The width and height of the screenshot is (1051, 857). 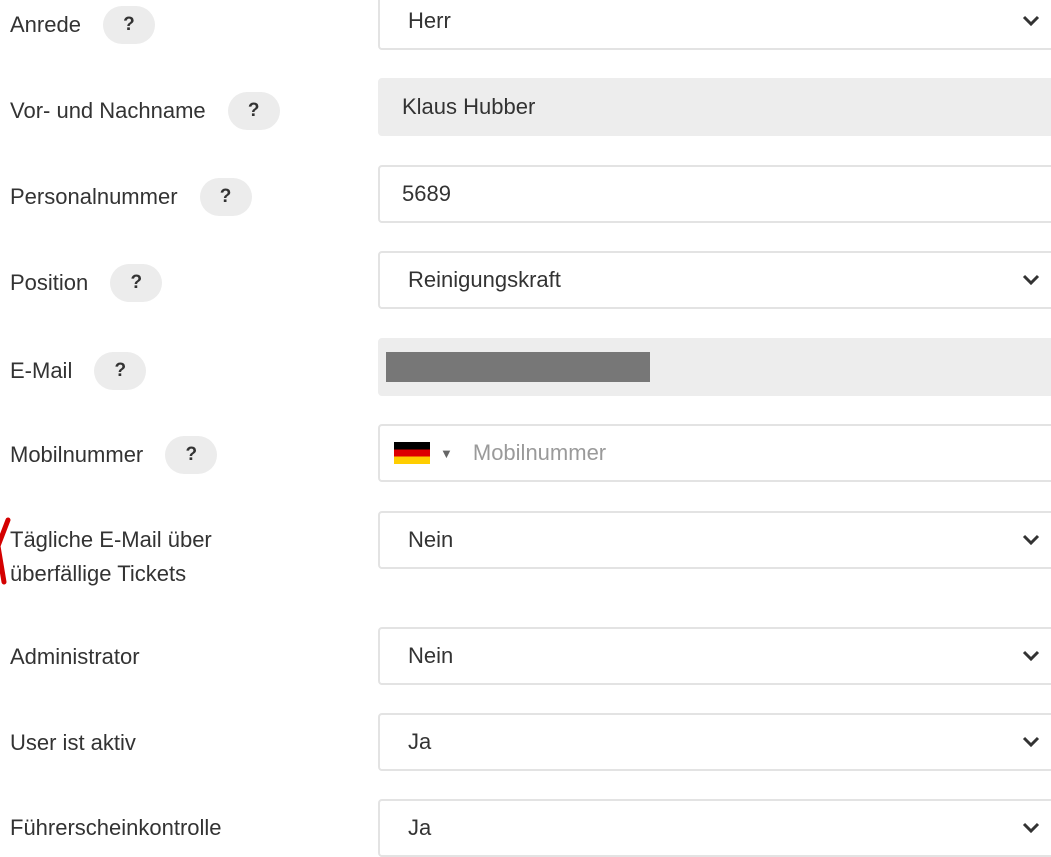 I want to click on daily-email-select: Nein, so click(x=714, y=540).